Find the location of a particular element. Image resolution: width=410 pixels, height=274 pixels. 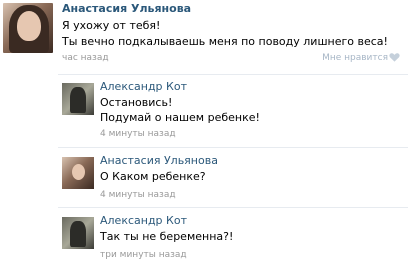

author-avatar is located at coordinates (28, 28).